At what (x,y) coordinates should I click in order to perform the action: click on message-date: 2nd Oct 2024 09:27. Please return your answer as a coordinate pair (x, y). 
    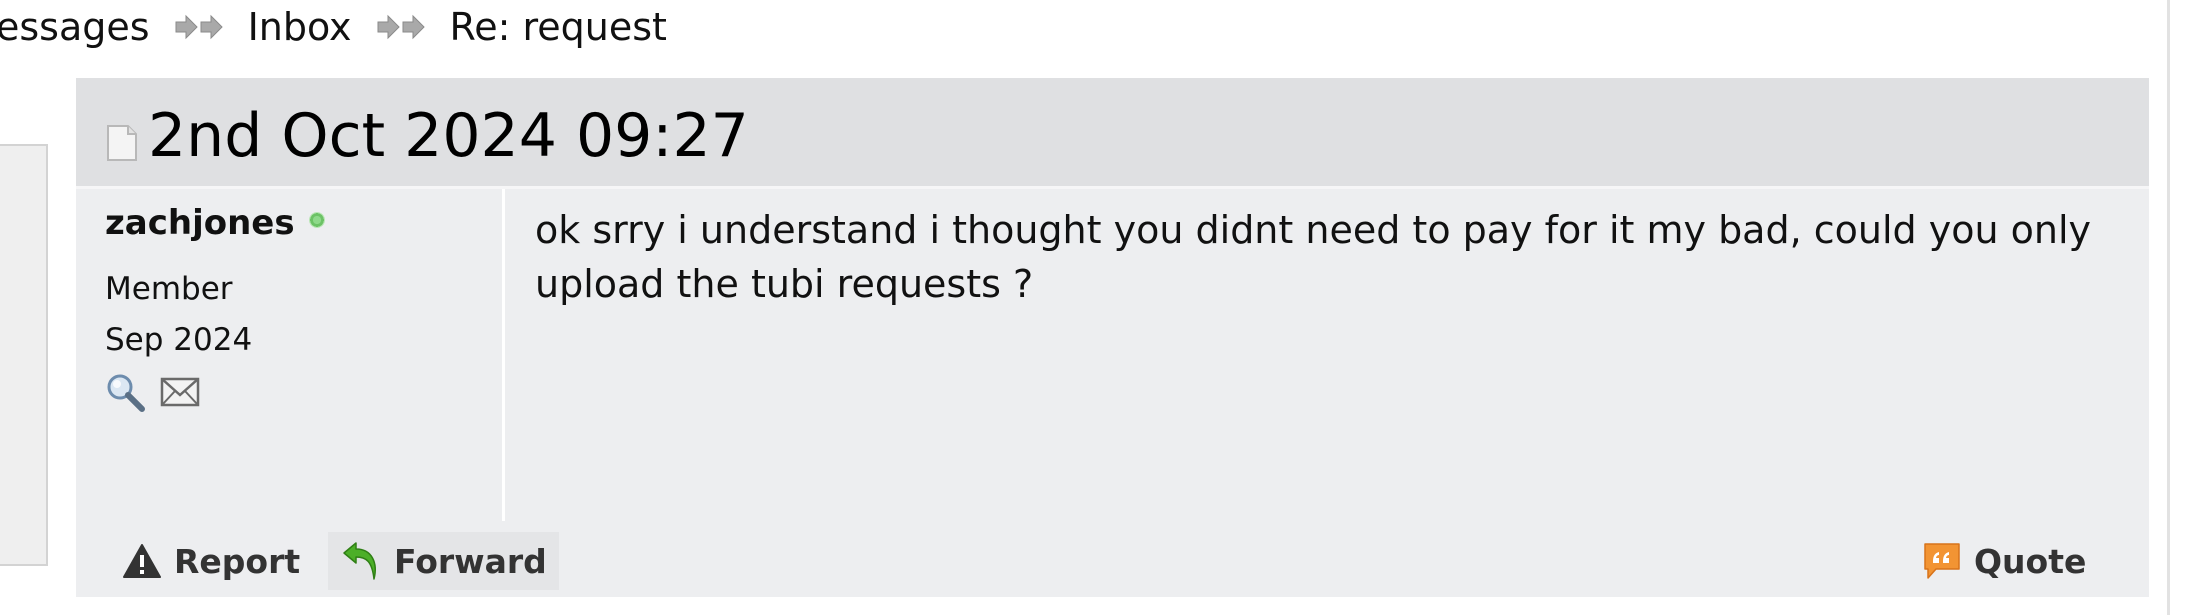
    Looking at the image, I should click on (448, 136).